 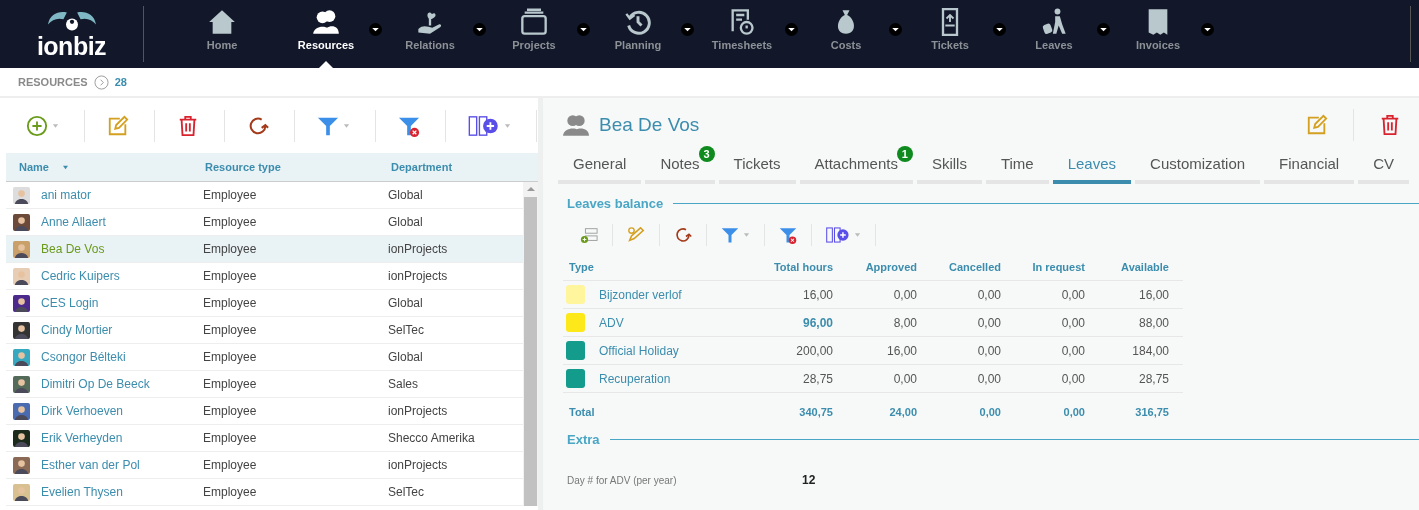 I want to click on section-title: Extra, so click(x=583, y=439).